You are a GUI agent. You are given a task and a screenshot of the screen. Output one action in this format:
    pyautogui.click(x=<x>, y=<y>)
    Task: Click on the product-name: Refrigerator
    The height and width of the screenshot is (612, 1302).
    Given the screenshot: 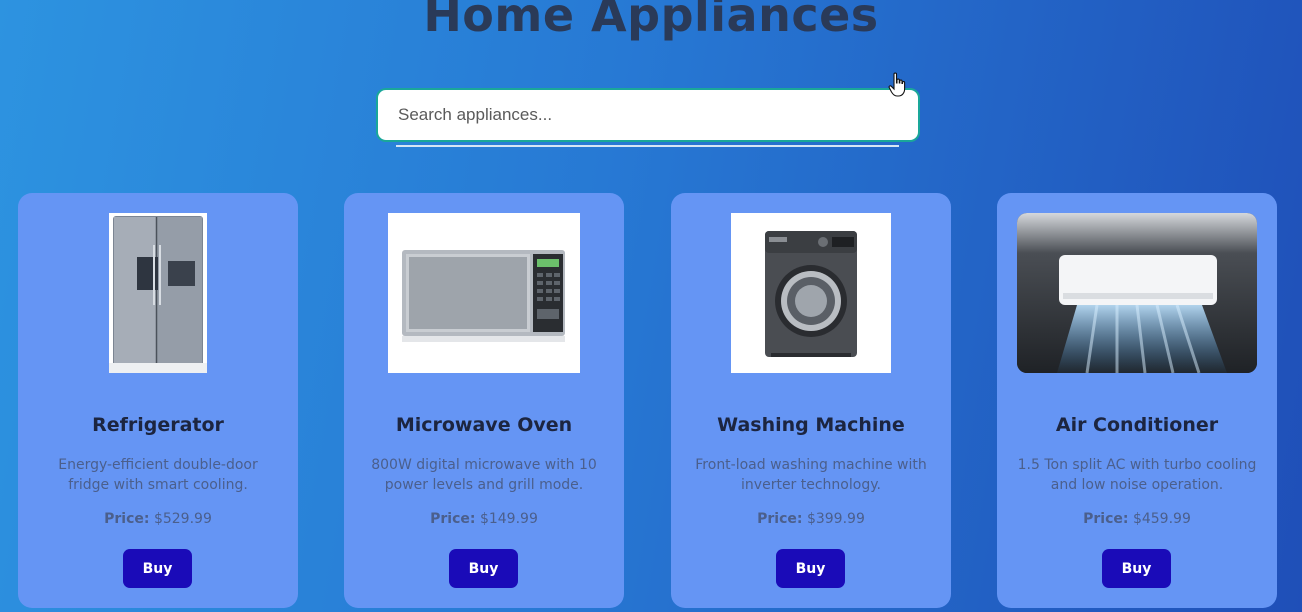 What is the action you would take?
    pyautogui.click(x=158, y=425)
    